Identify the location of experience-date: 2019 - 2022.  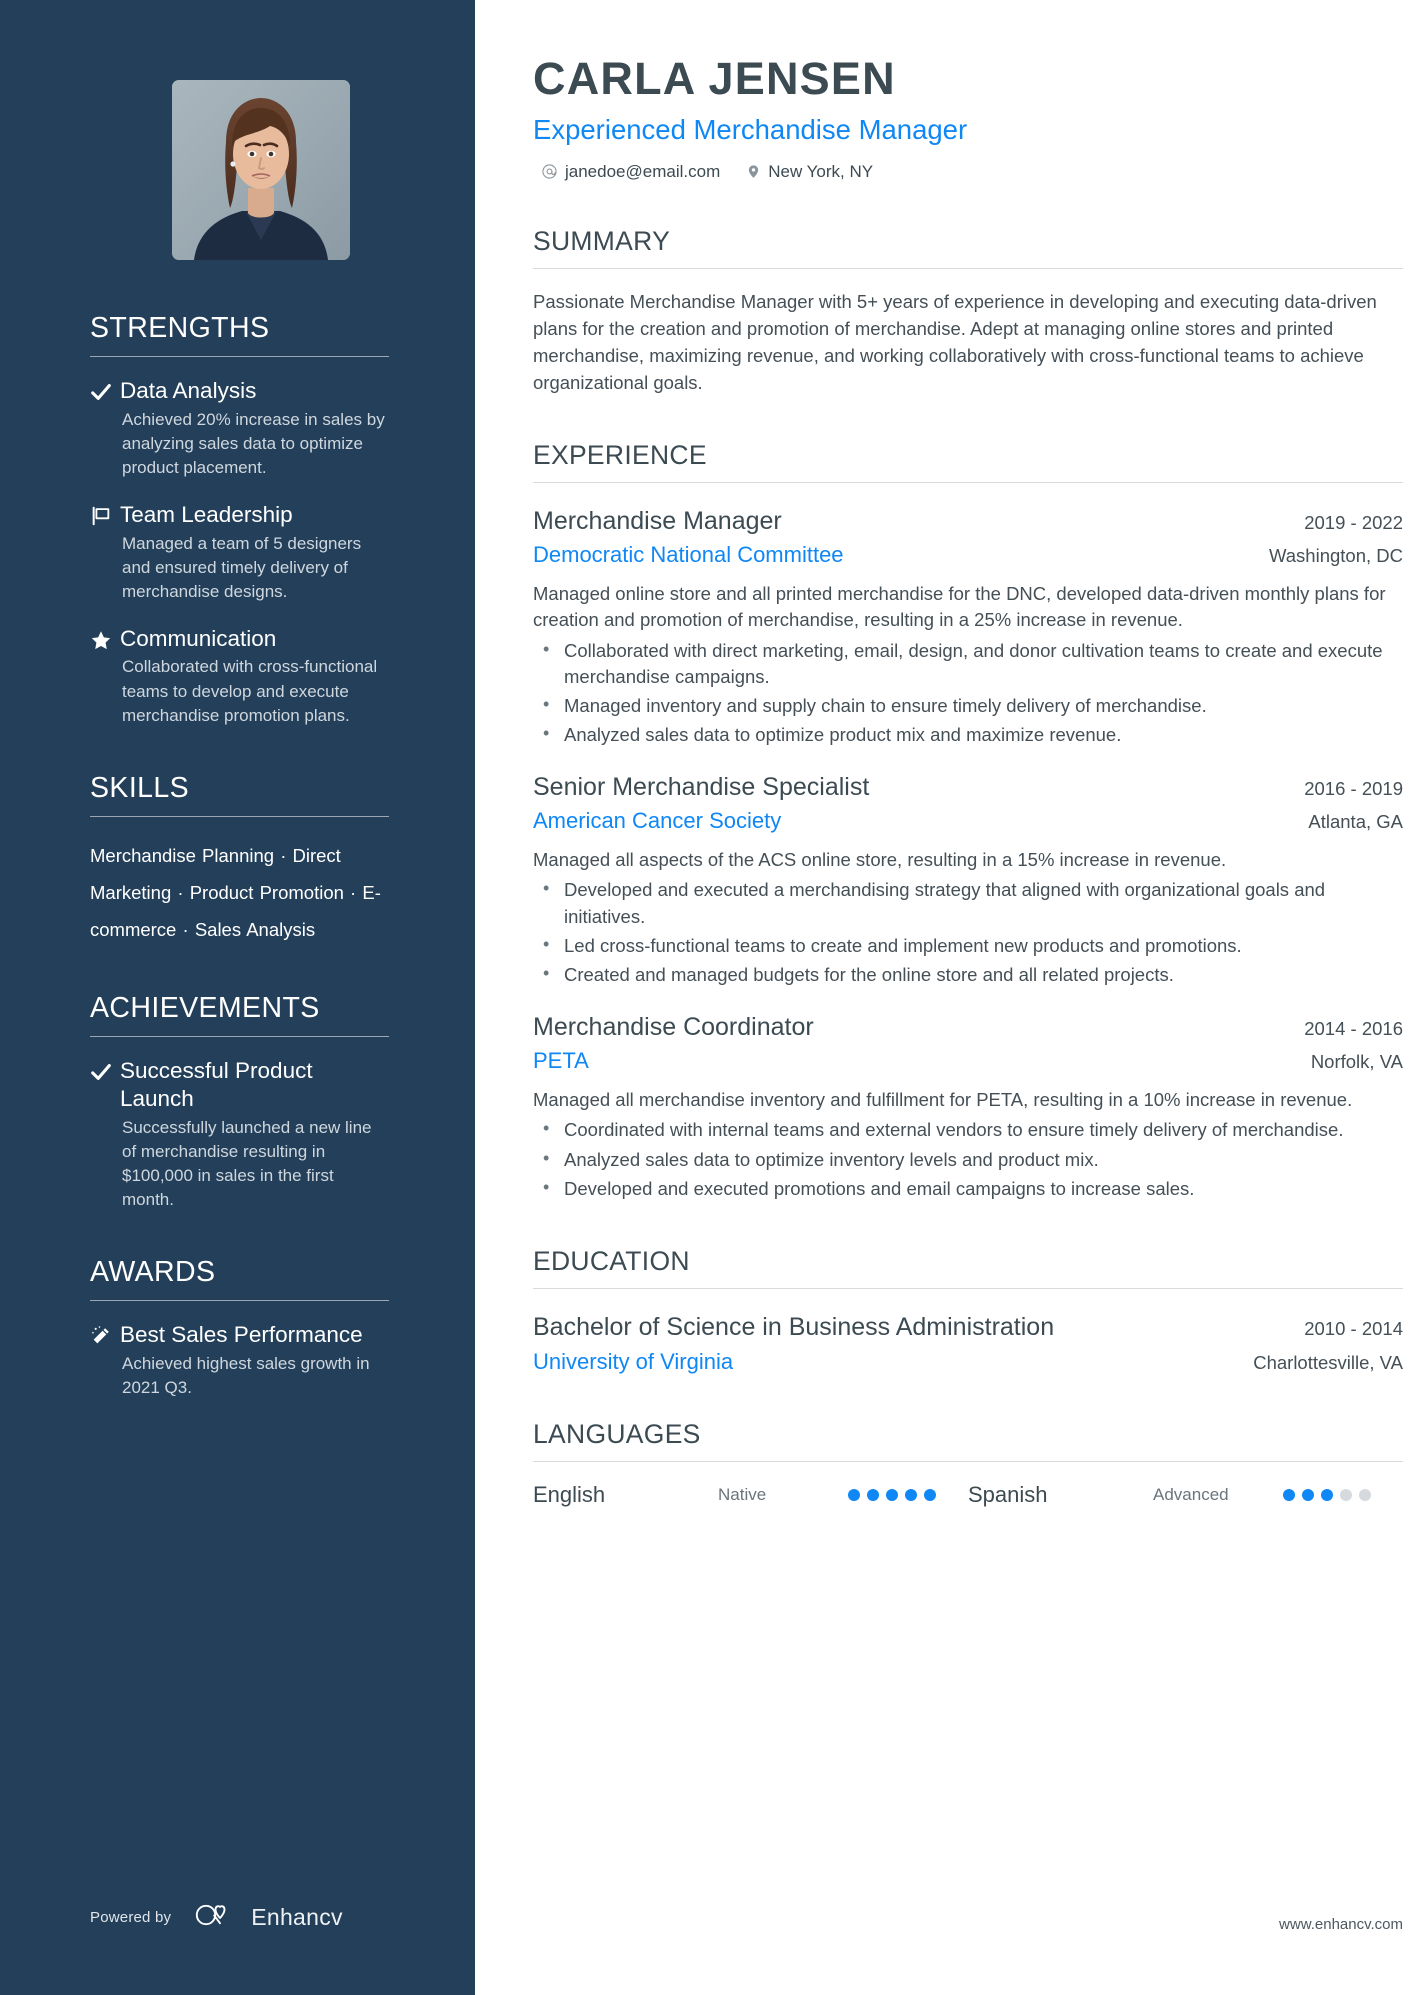
(1353, 522).